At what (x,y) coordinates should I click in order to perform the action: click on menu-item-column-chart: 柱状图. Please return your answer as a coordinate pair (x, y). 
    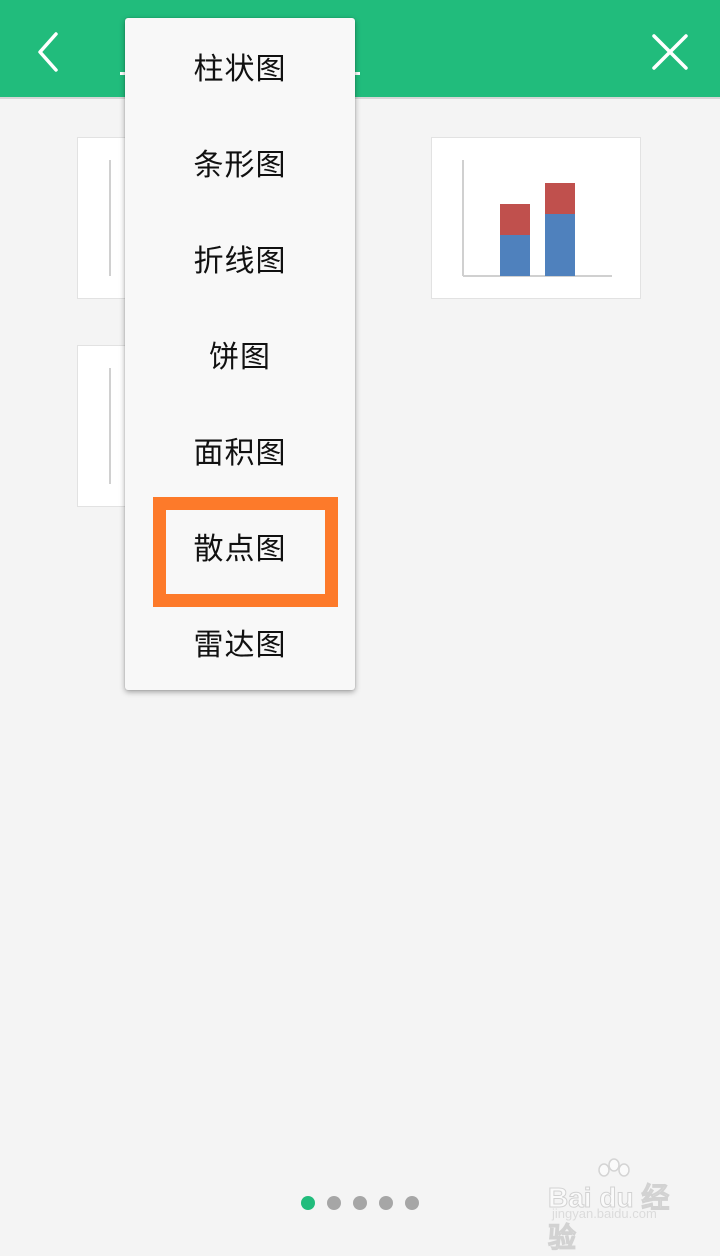
    Looking at the image, I should click on (240, 66).